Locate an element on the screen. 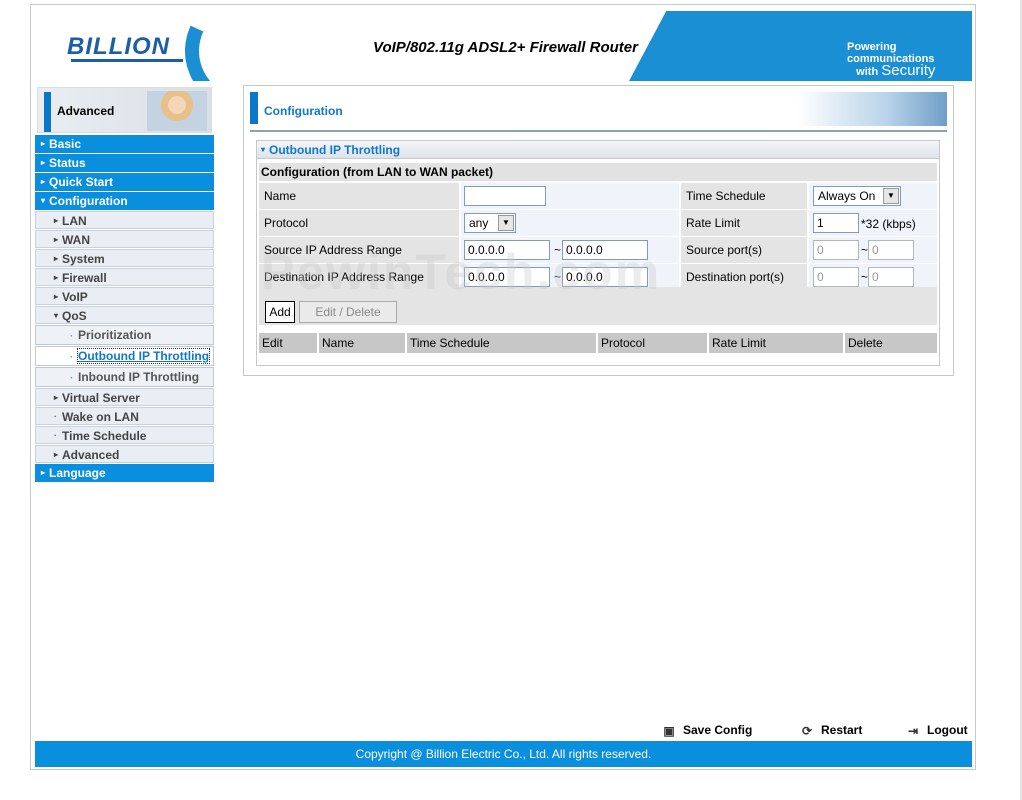 Image resolution: width=1022 pixels, height=800 pixels. section-title: ▾ Outbound IP Throttling is located at coordinates (598, 150).